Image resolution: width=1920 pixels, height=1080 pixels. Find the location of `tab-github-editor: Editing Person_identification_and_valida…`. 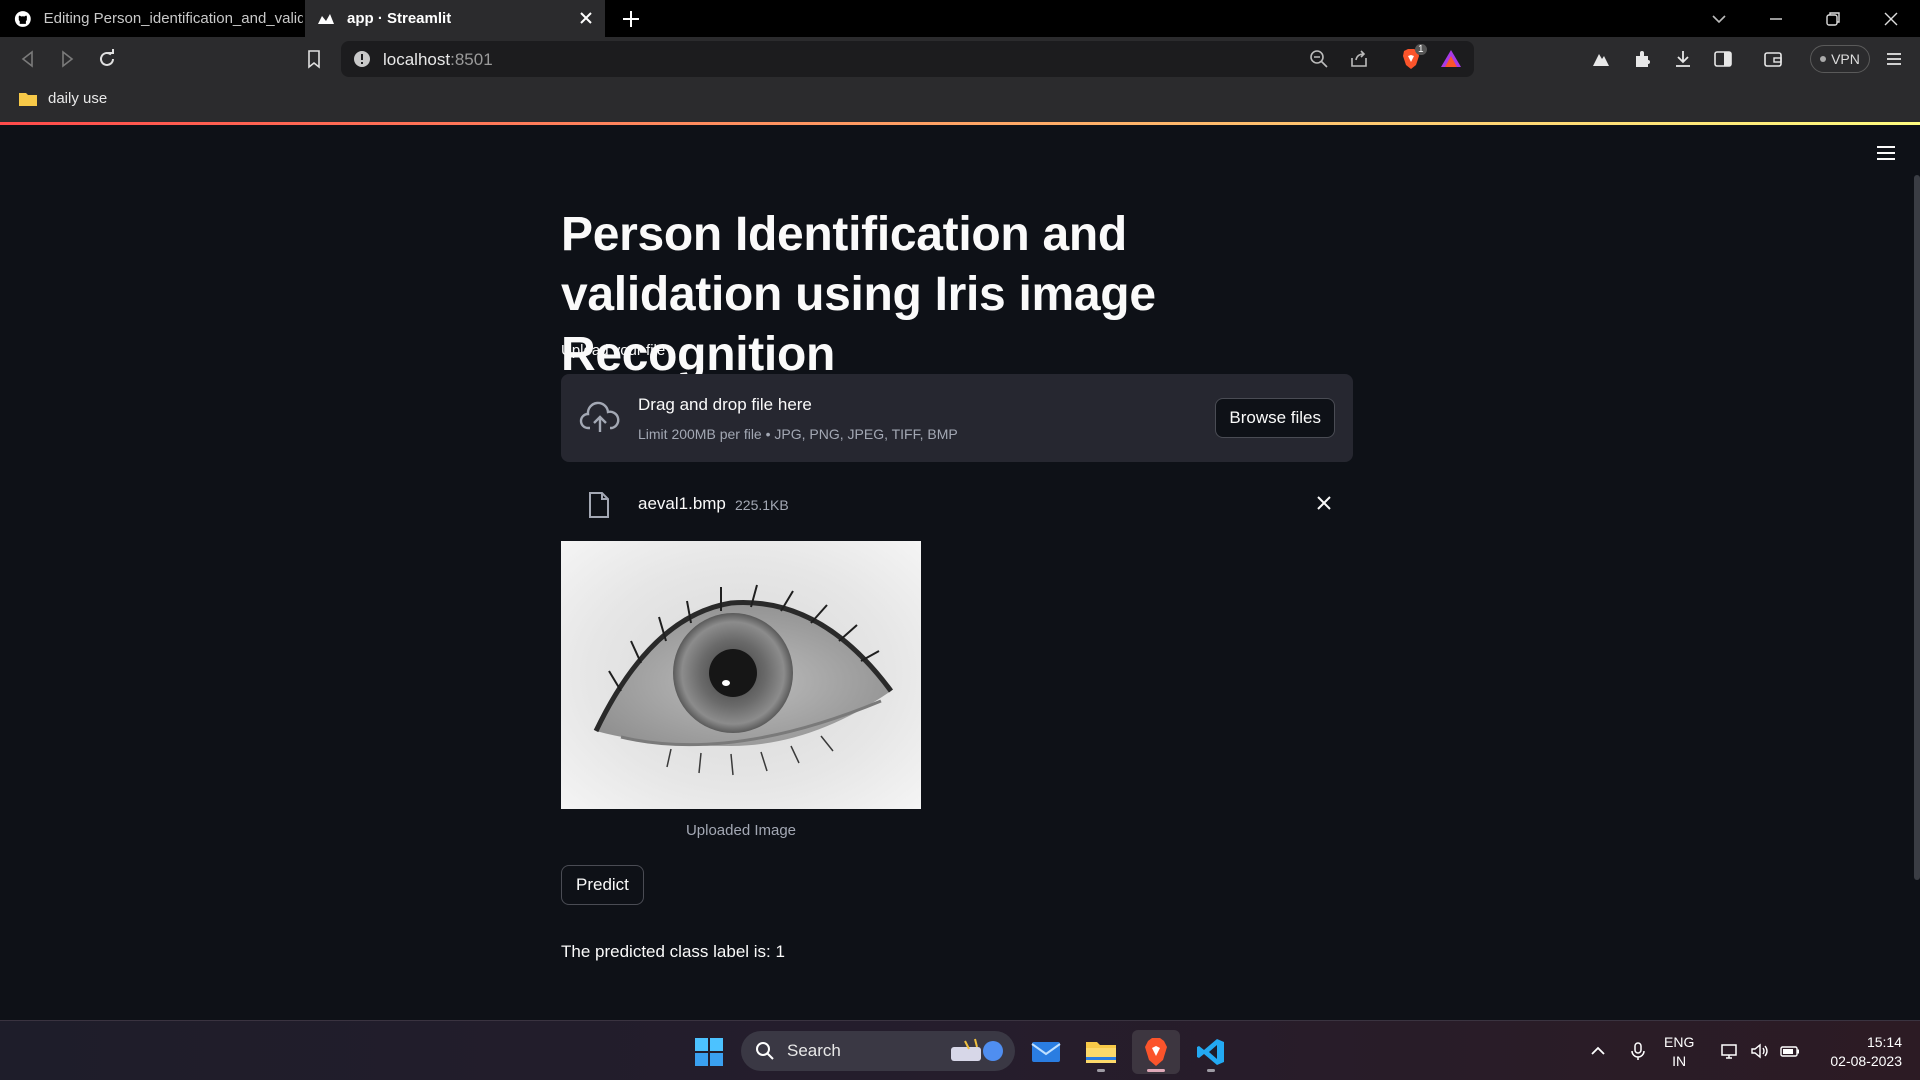

tab-github-editor: Editing Person_identification_and_valida… is located at coordinates (151, 18).